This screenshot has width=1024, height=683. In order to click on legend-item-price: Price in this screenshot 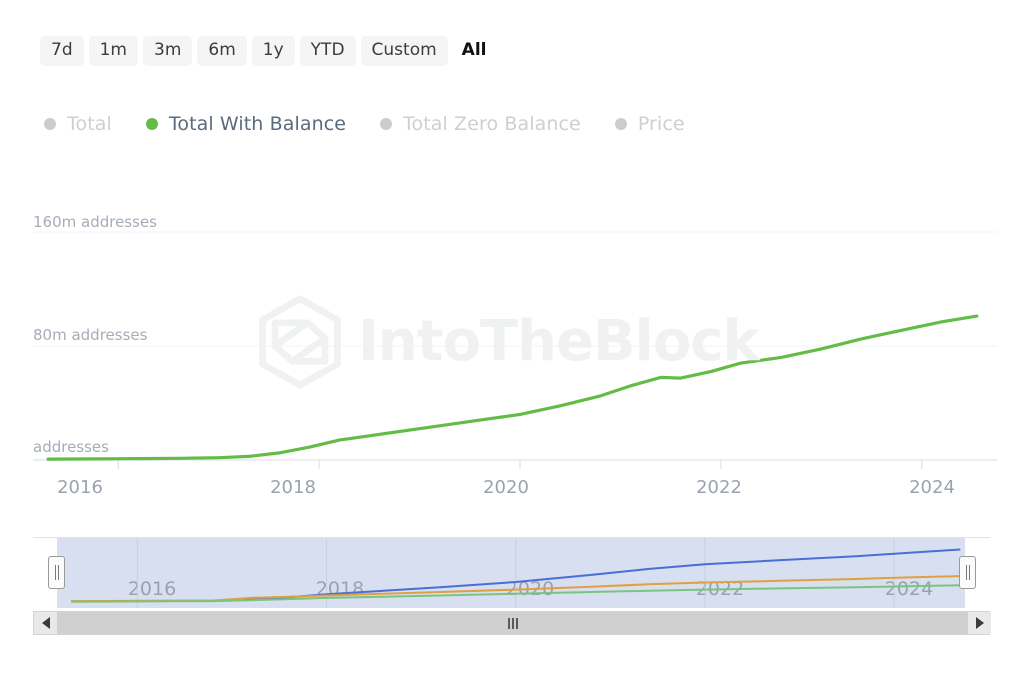, I will do `click(649, 124)`.